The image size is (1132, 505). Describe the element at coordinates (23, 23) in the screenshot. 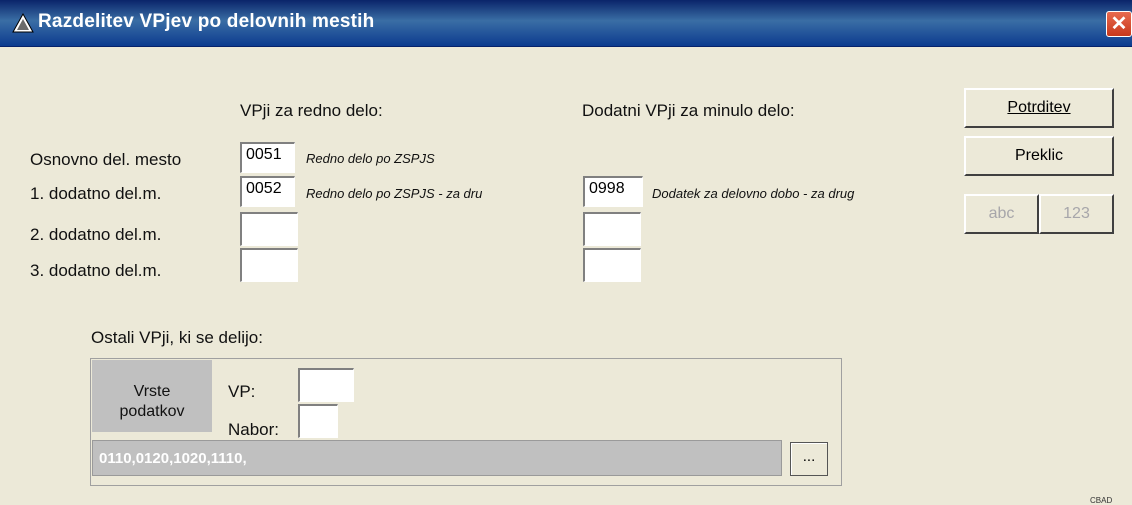

I see `warning-triangle-icon` at that location.